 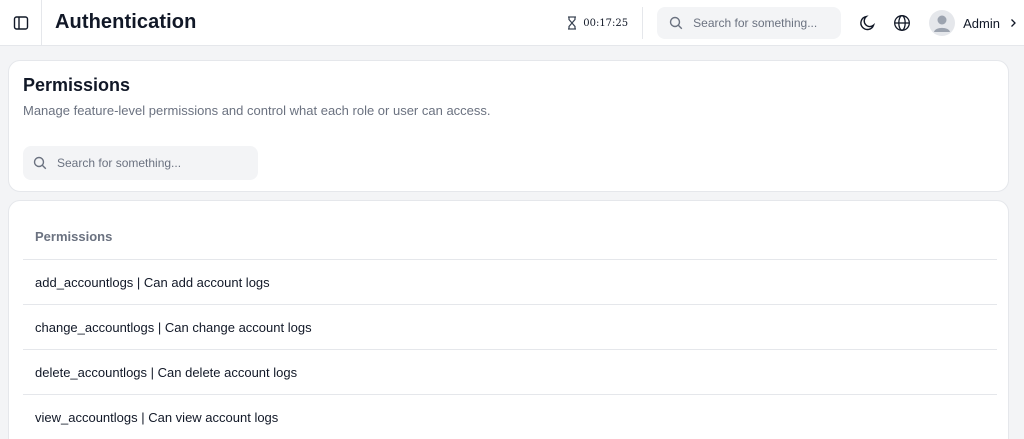 I want to click on hourglass-icon, so click(x=572, y=23).